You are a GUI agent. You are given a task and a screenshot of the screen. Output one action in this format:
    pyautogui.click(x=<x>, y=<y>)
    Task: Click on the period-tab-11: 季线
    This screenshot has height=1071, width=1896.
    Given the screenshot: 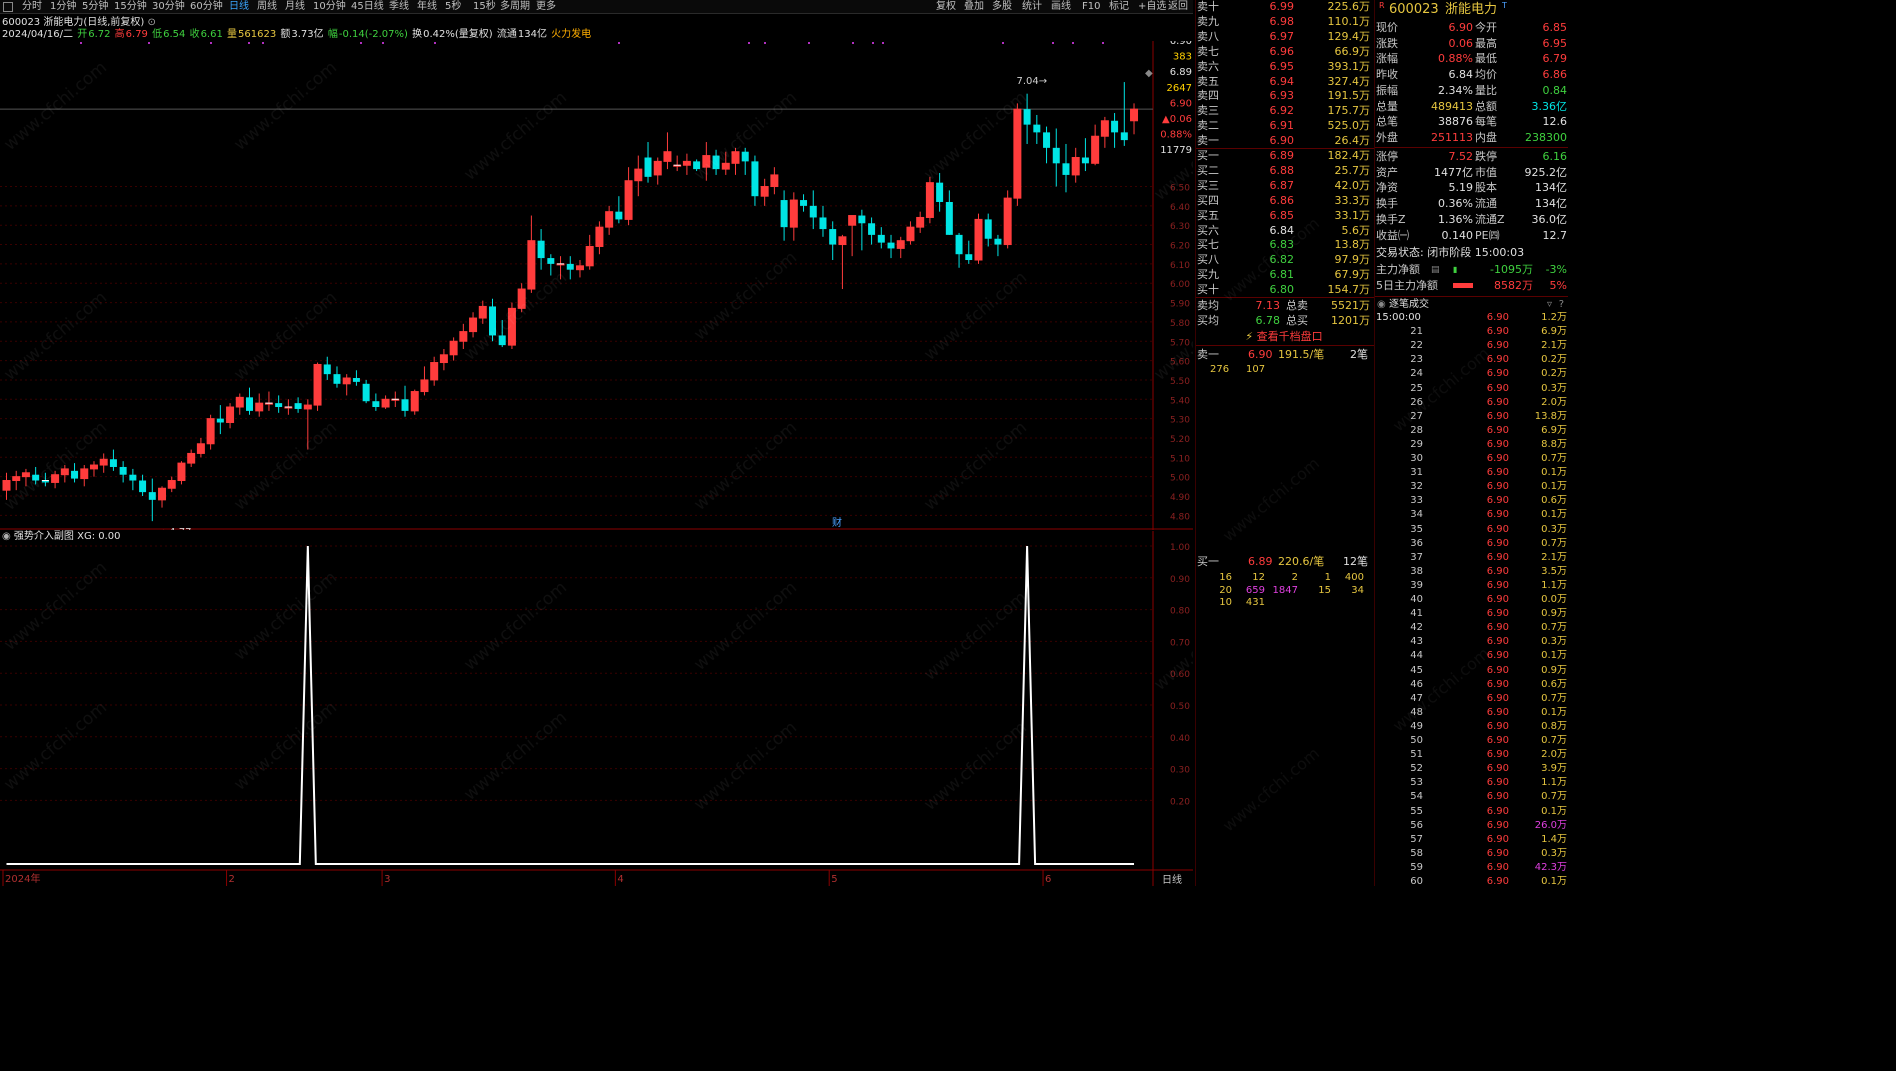 What is the action you would take?
    pyautogui.click(x=399, y=7)
    